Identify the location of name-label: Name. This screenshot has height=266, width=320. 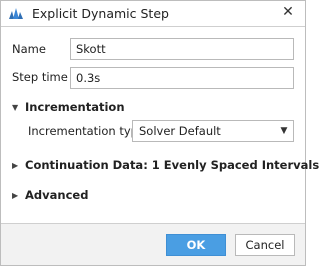
(29, 49).